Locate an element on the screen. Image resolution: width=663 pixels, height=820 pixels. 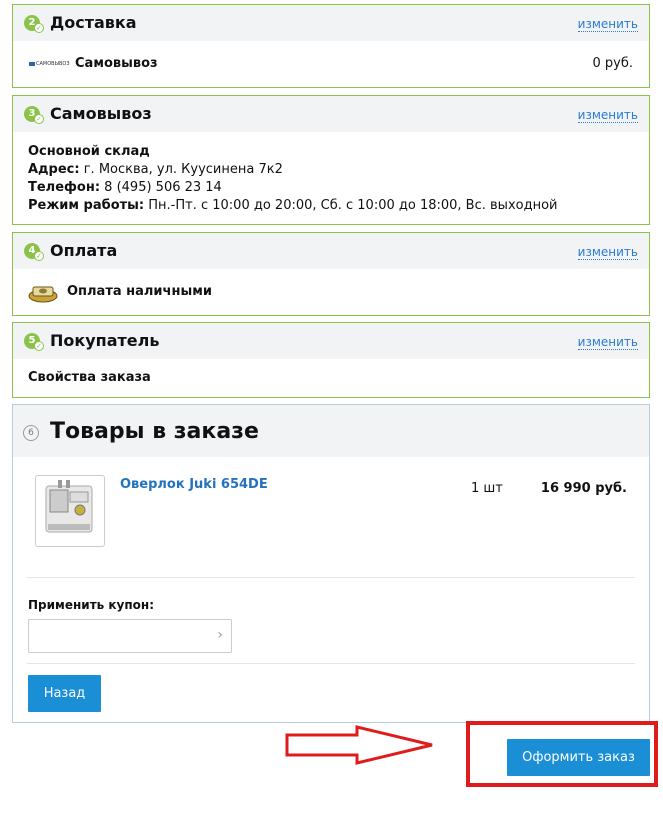
pickup-title: Самовывоз is located at coordinates (101, 113).